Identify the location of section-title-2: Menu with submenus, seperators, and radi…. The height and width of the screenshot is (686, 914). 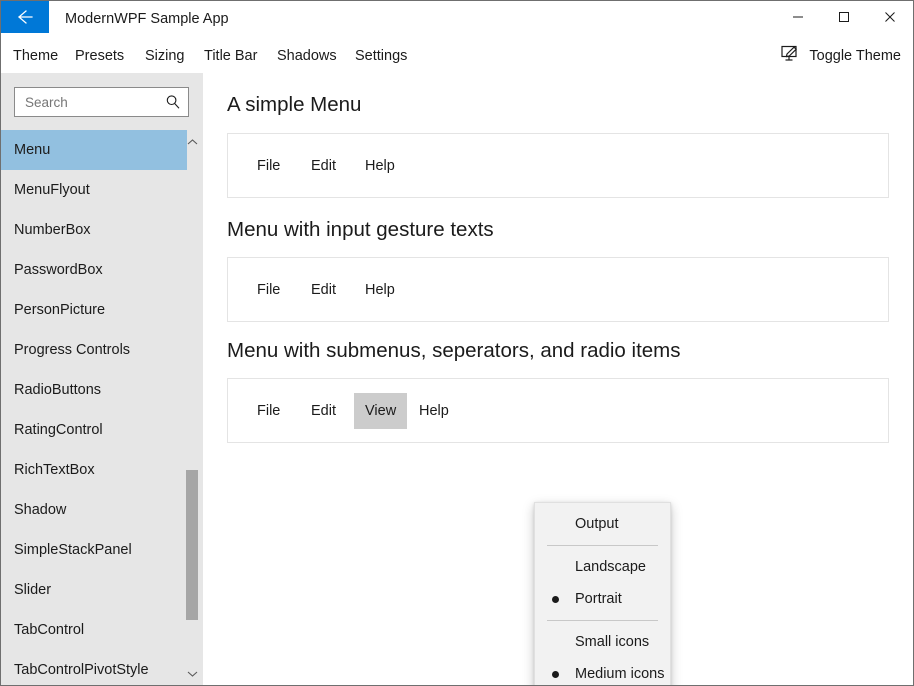
(454, 350).